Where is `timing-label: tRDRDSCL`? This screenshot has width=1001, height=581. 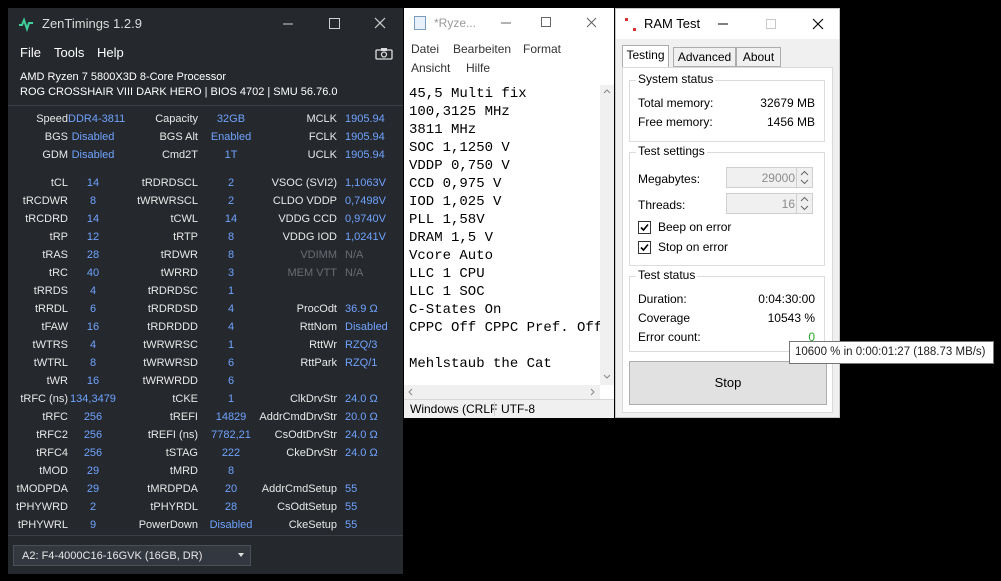
timing-label: tRDRDSCL is located at coordinates (169, 183).